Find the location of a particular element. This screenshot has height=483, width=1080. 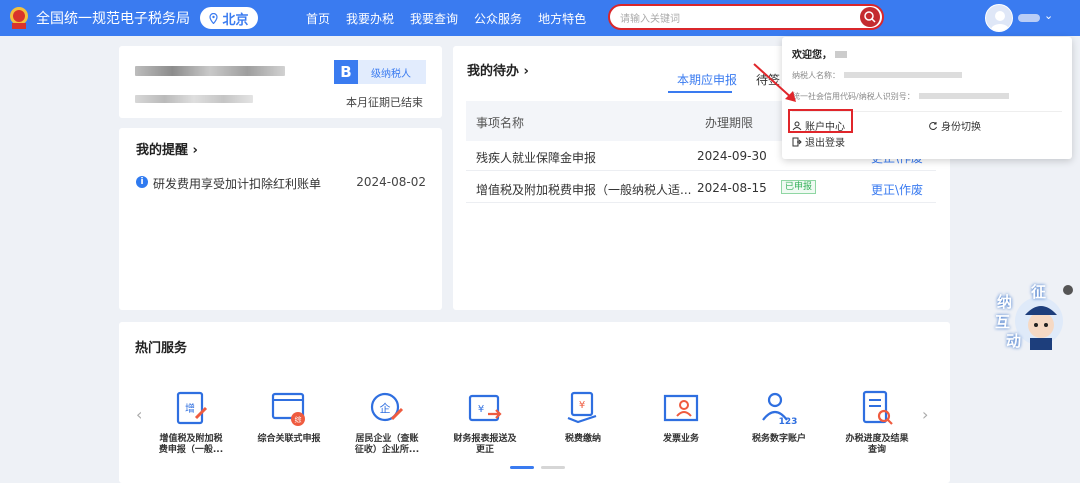

carousel-dot is located at coordinates (553, 467).